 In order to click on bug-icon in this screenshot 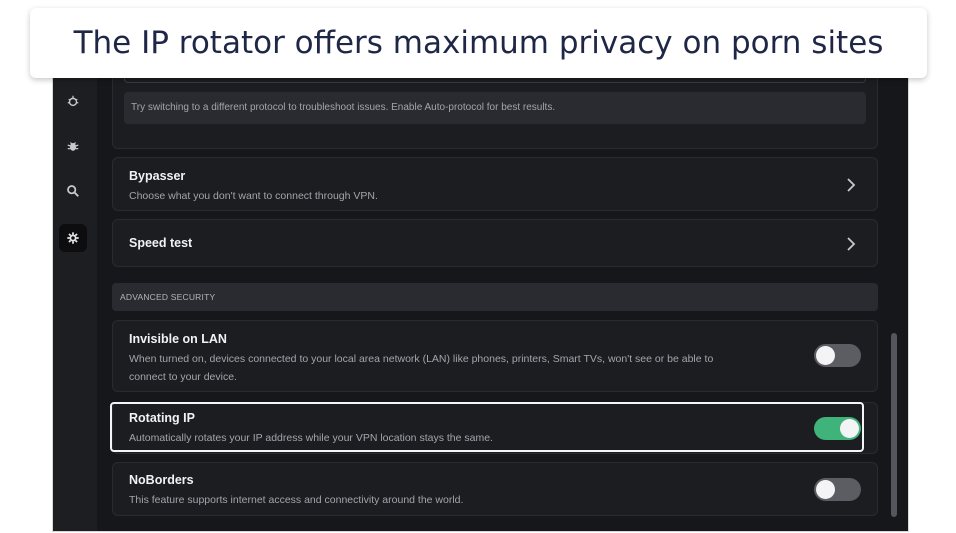, I will do `click(73, 146)`.